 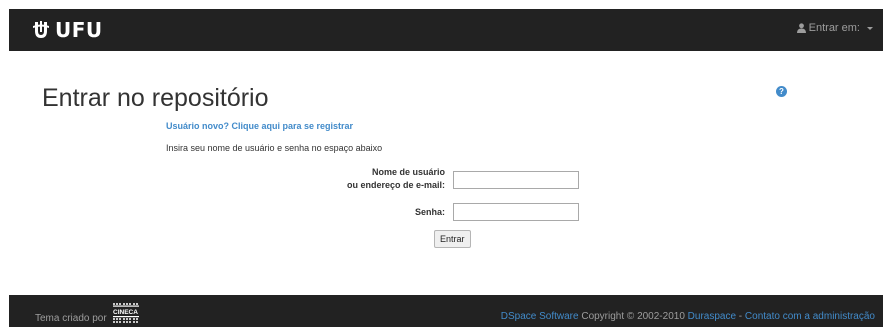 I want to click on cineca-logo: CINECA, so click(x=129, y=313).